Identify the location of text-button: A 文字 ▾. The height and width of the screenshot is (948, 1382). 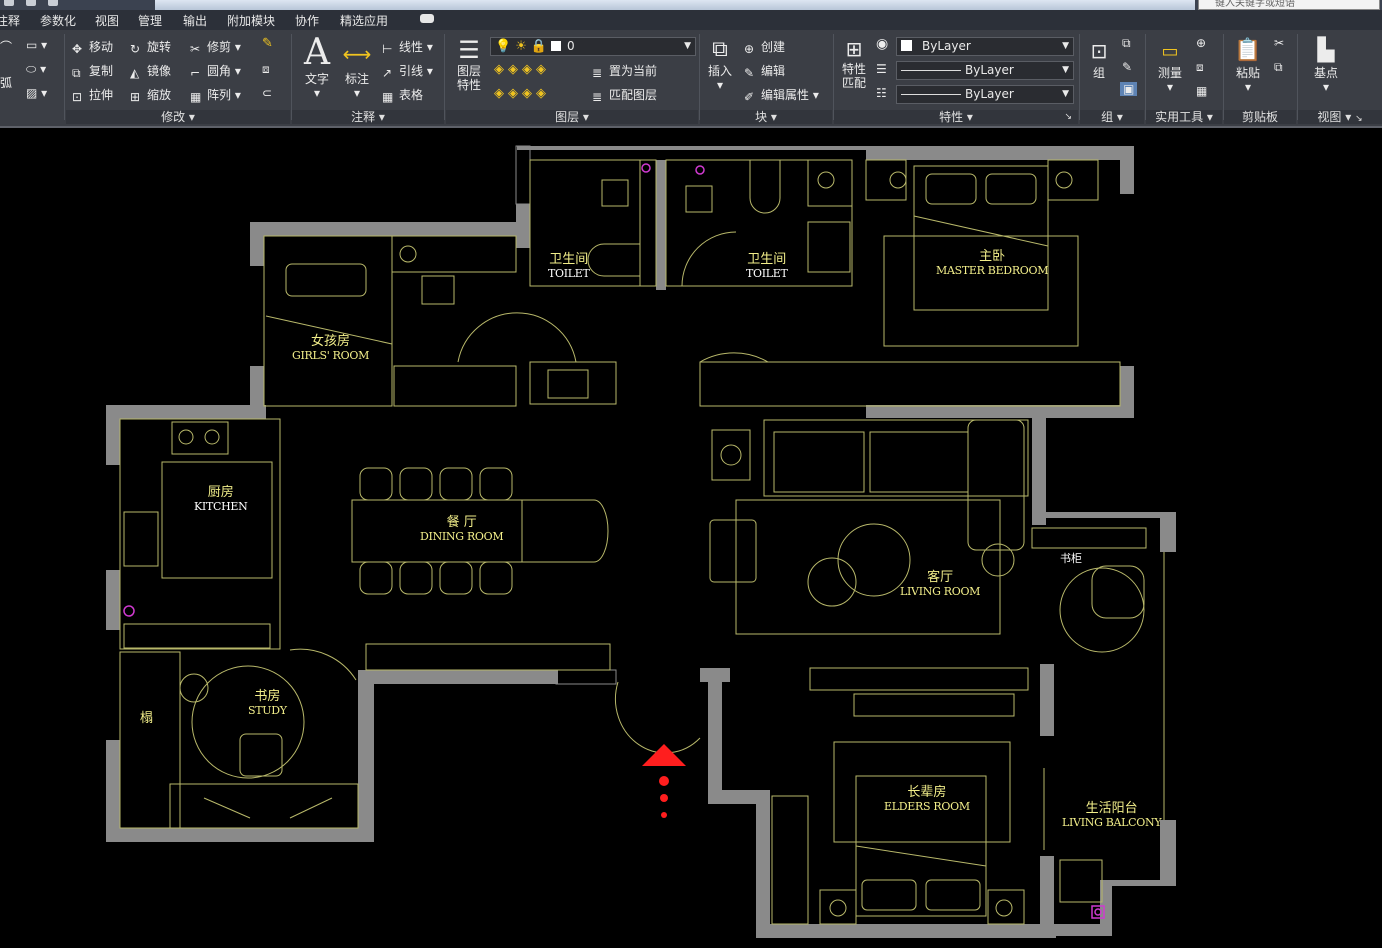
(317, 66).